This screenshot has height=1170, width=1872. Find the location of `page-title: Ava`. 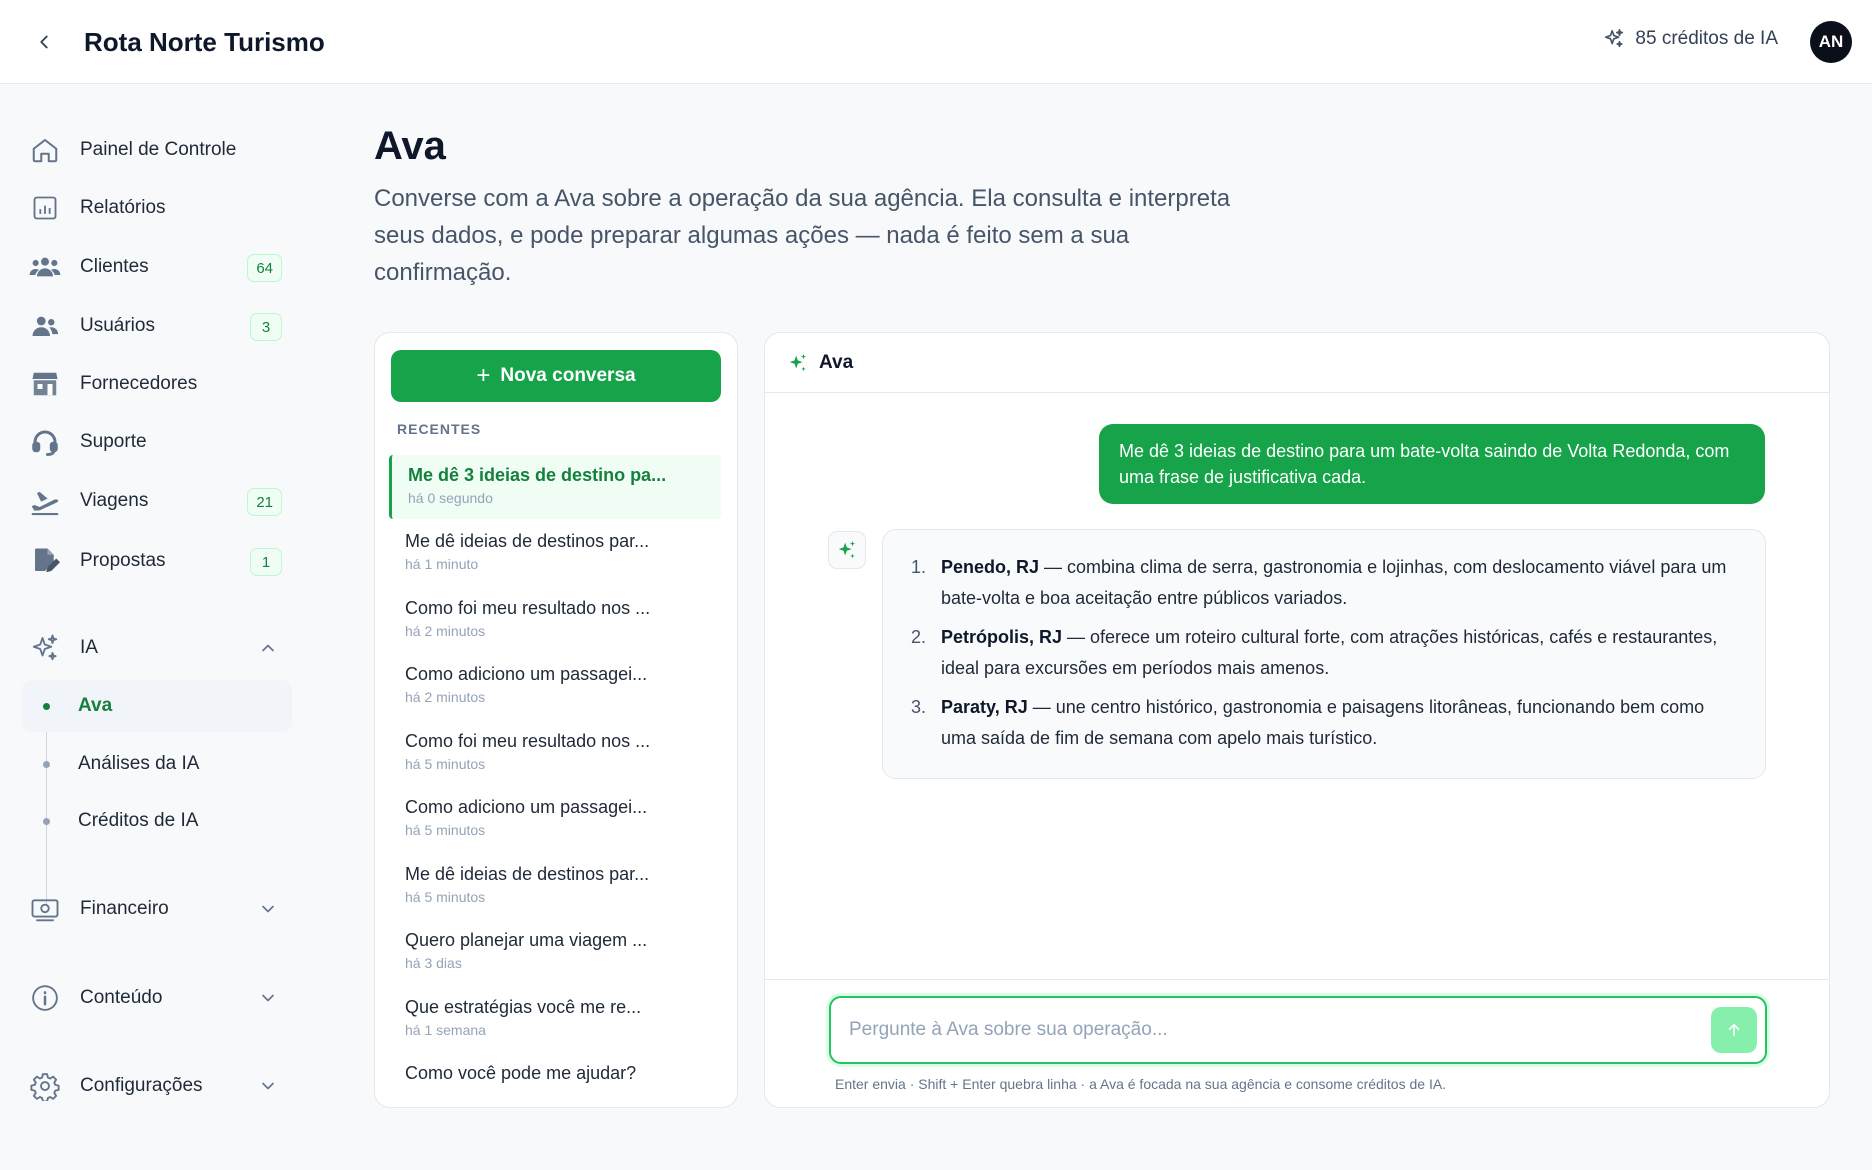

page-title: Ava is located at coordinates (410, 146).